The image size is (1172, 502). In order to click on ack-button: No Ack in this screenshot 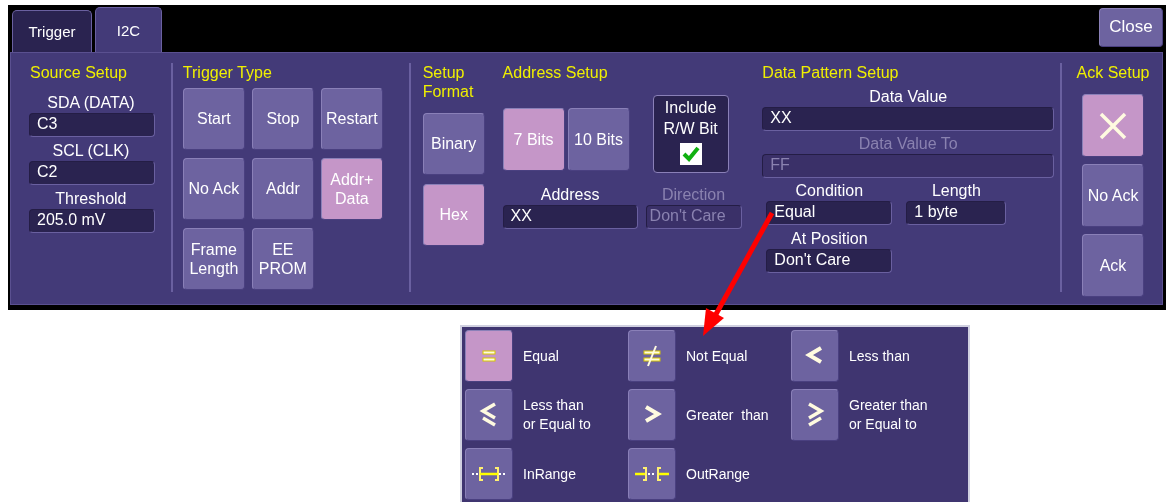, I will do `click(1113, 195)`.